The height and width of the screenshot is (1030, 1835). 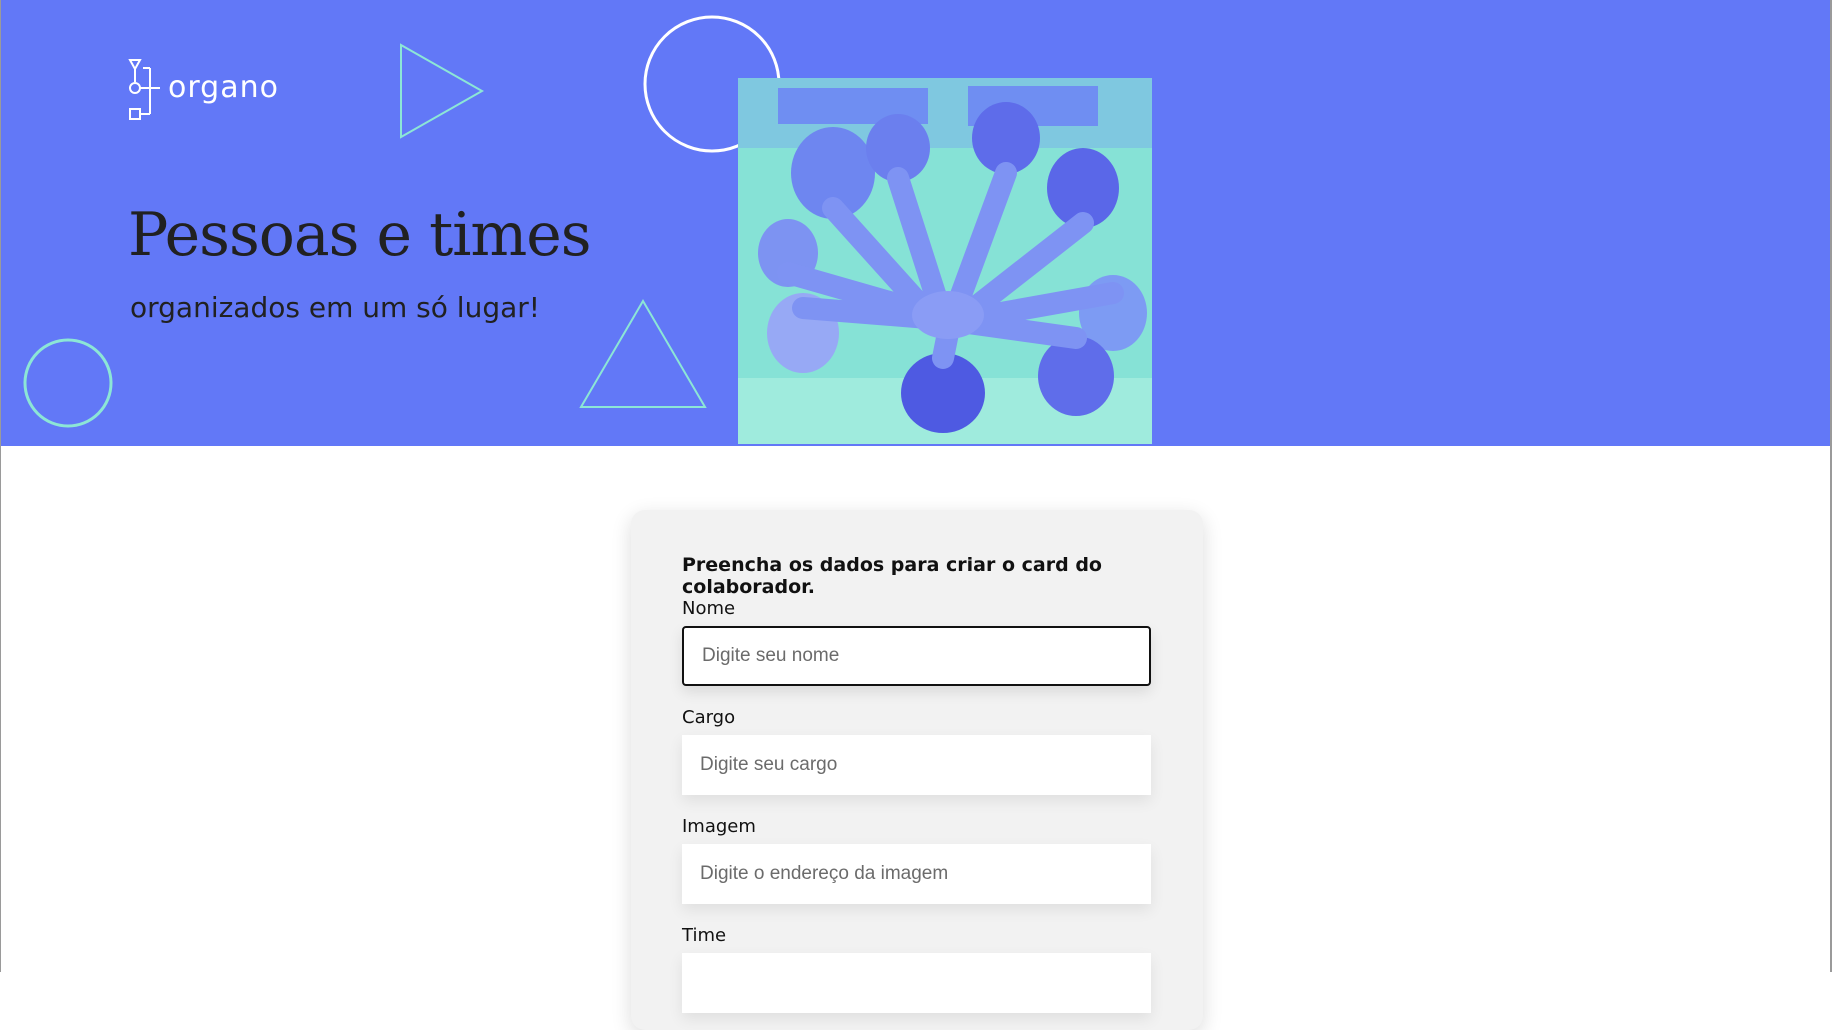 What do you see at coordinates (916, 874) in the screenshot?
I see `imagem-input` at bounding box center [916, 874].